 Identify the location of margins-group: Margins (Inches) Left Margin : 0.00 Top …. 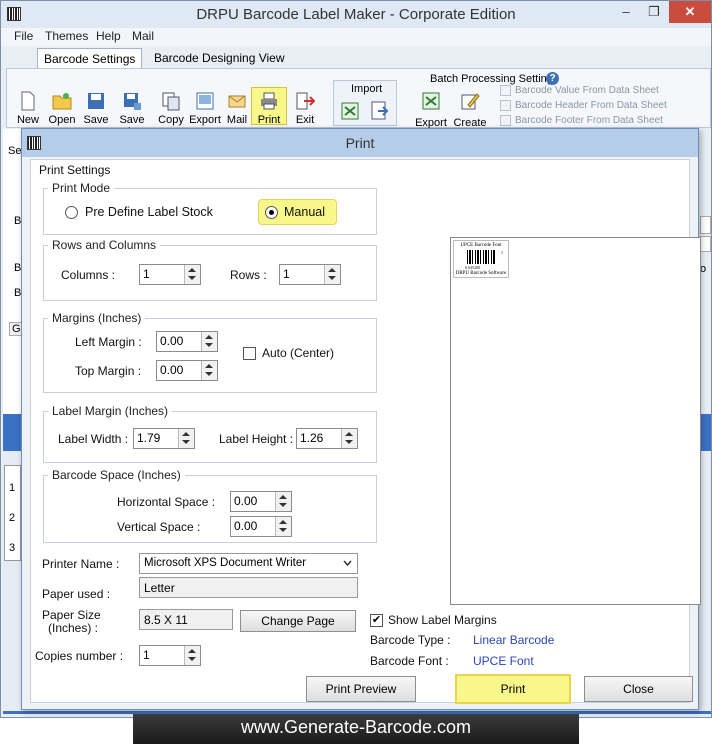
(210, 352).